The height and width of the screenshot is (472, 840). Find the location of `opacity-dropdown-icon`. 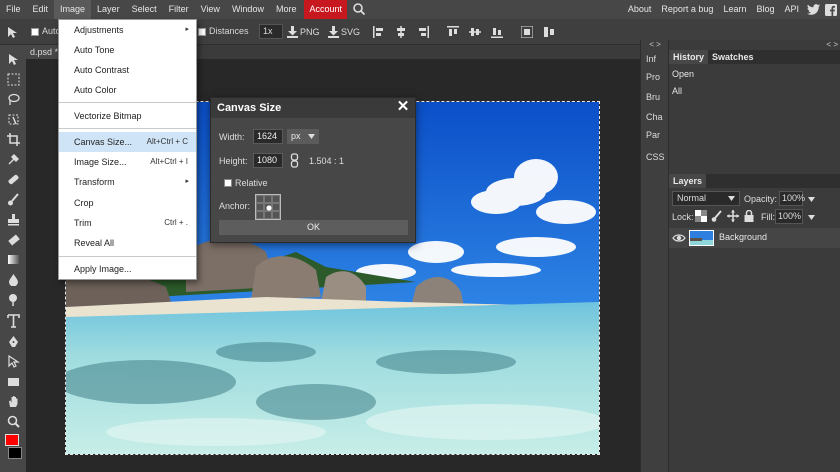

opacity-dropdown-icon is located at coordinates (811, 199).